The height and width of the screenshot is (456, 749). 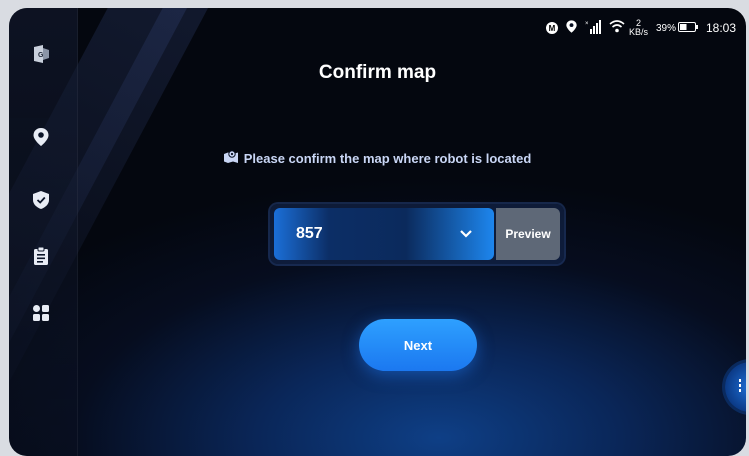 What do you see at coordinates (720, 28) in the screenshot?
I see `clock: 18:03` at bounding box center [720, 28].